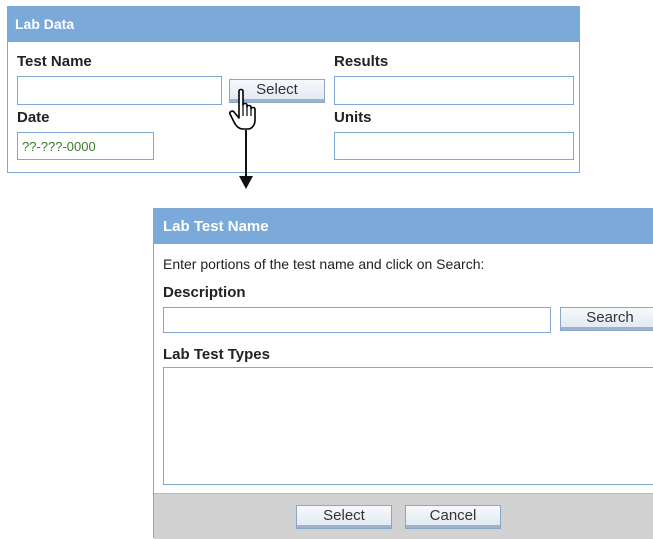  I want to click on description-label: Description, so click(204, 292).